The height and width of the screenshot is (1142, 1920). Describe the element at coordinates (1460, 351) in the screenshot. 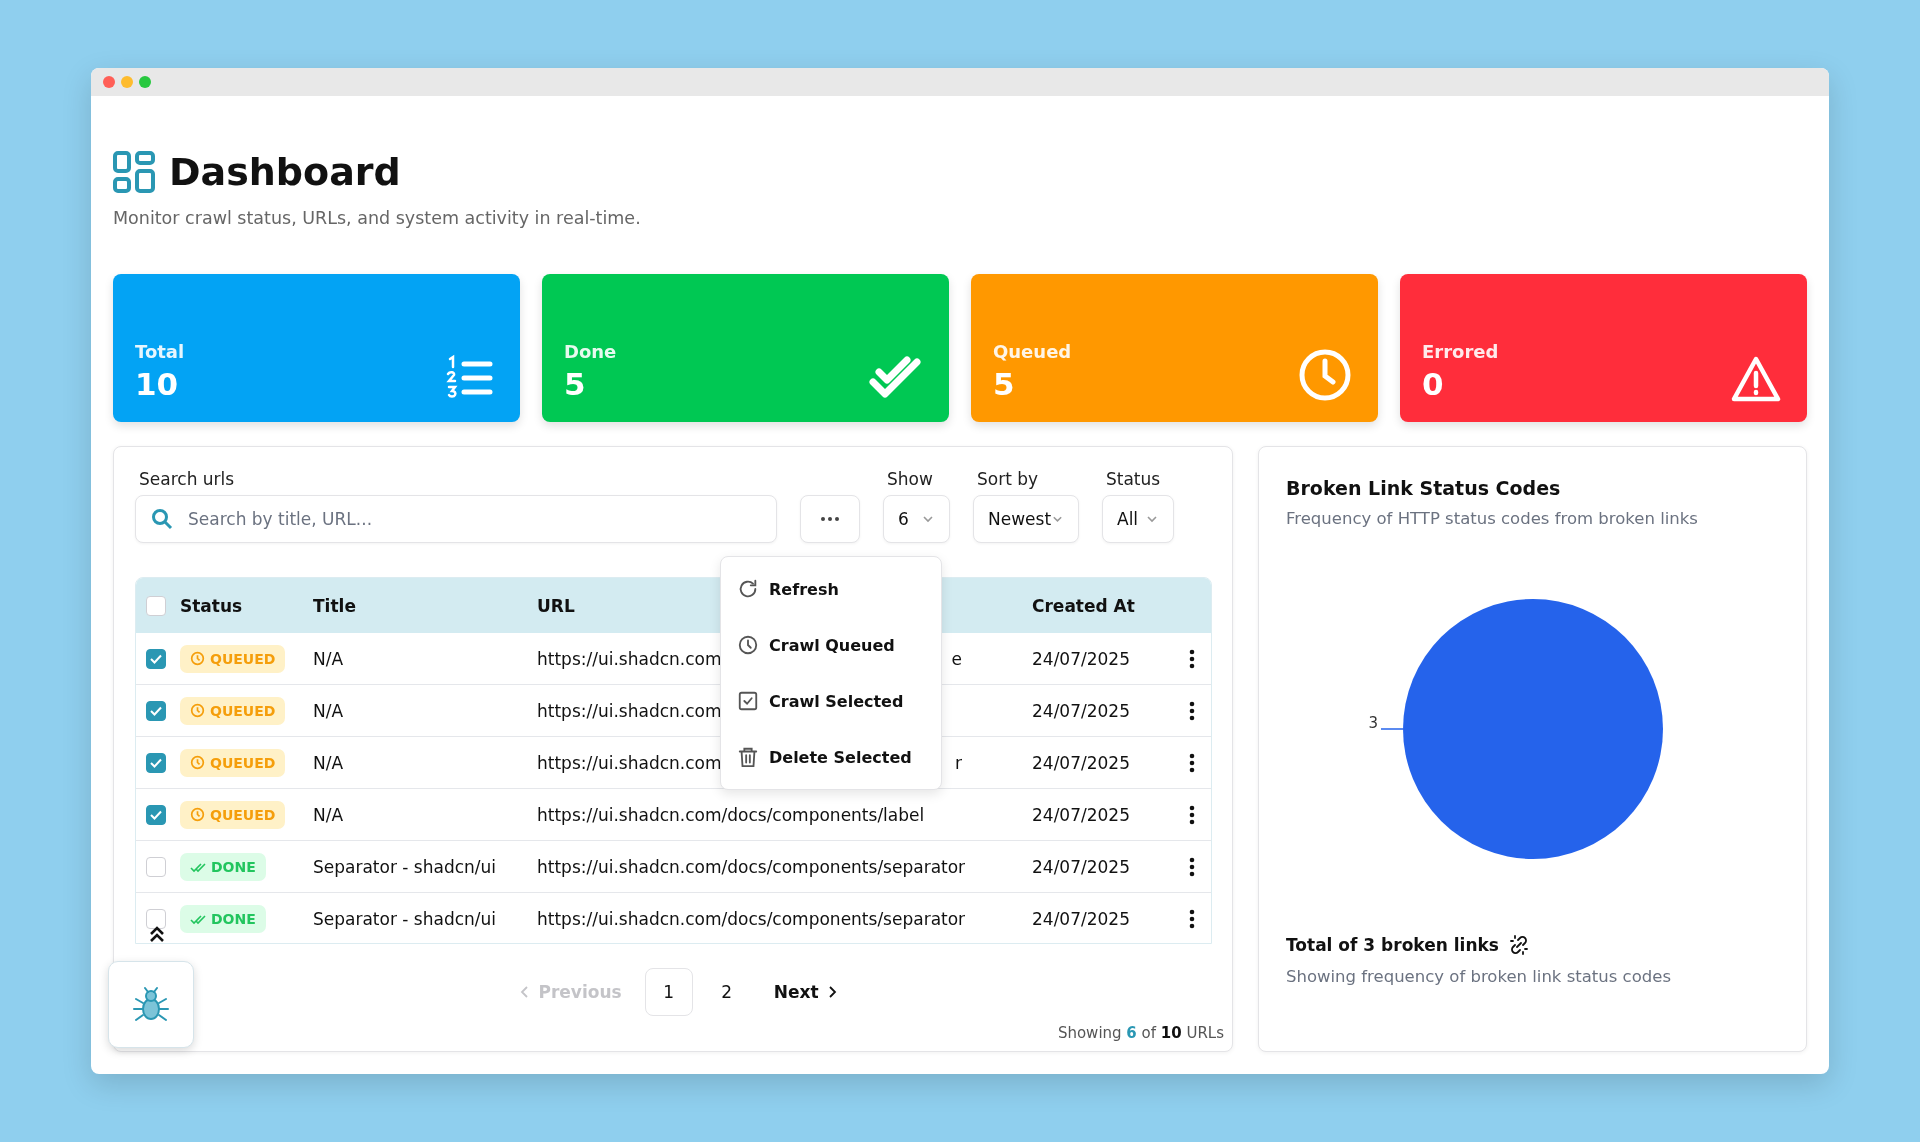

I see `stat-label: Errored` at that location.